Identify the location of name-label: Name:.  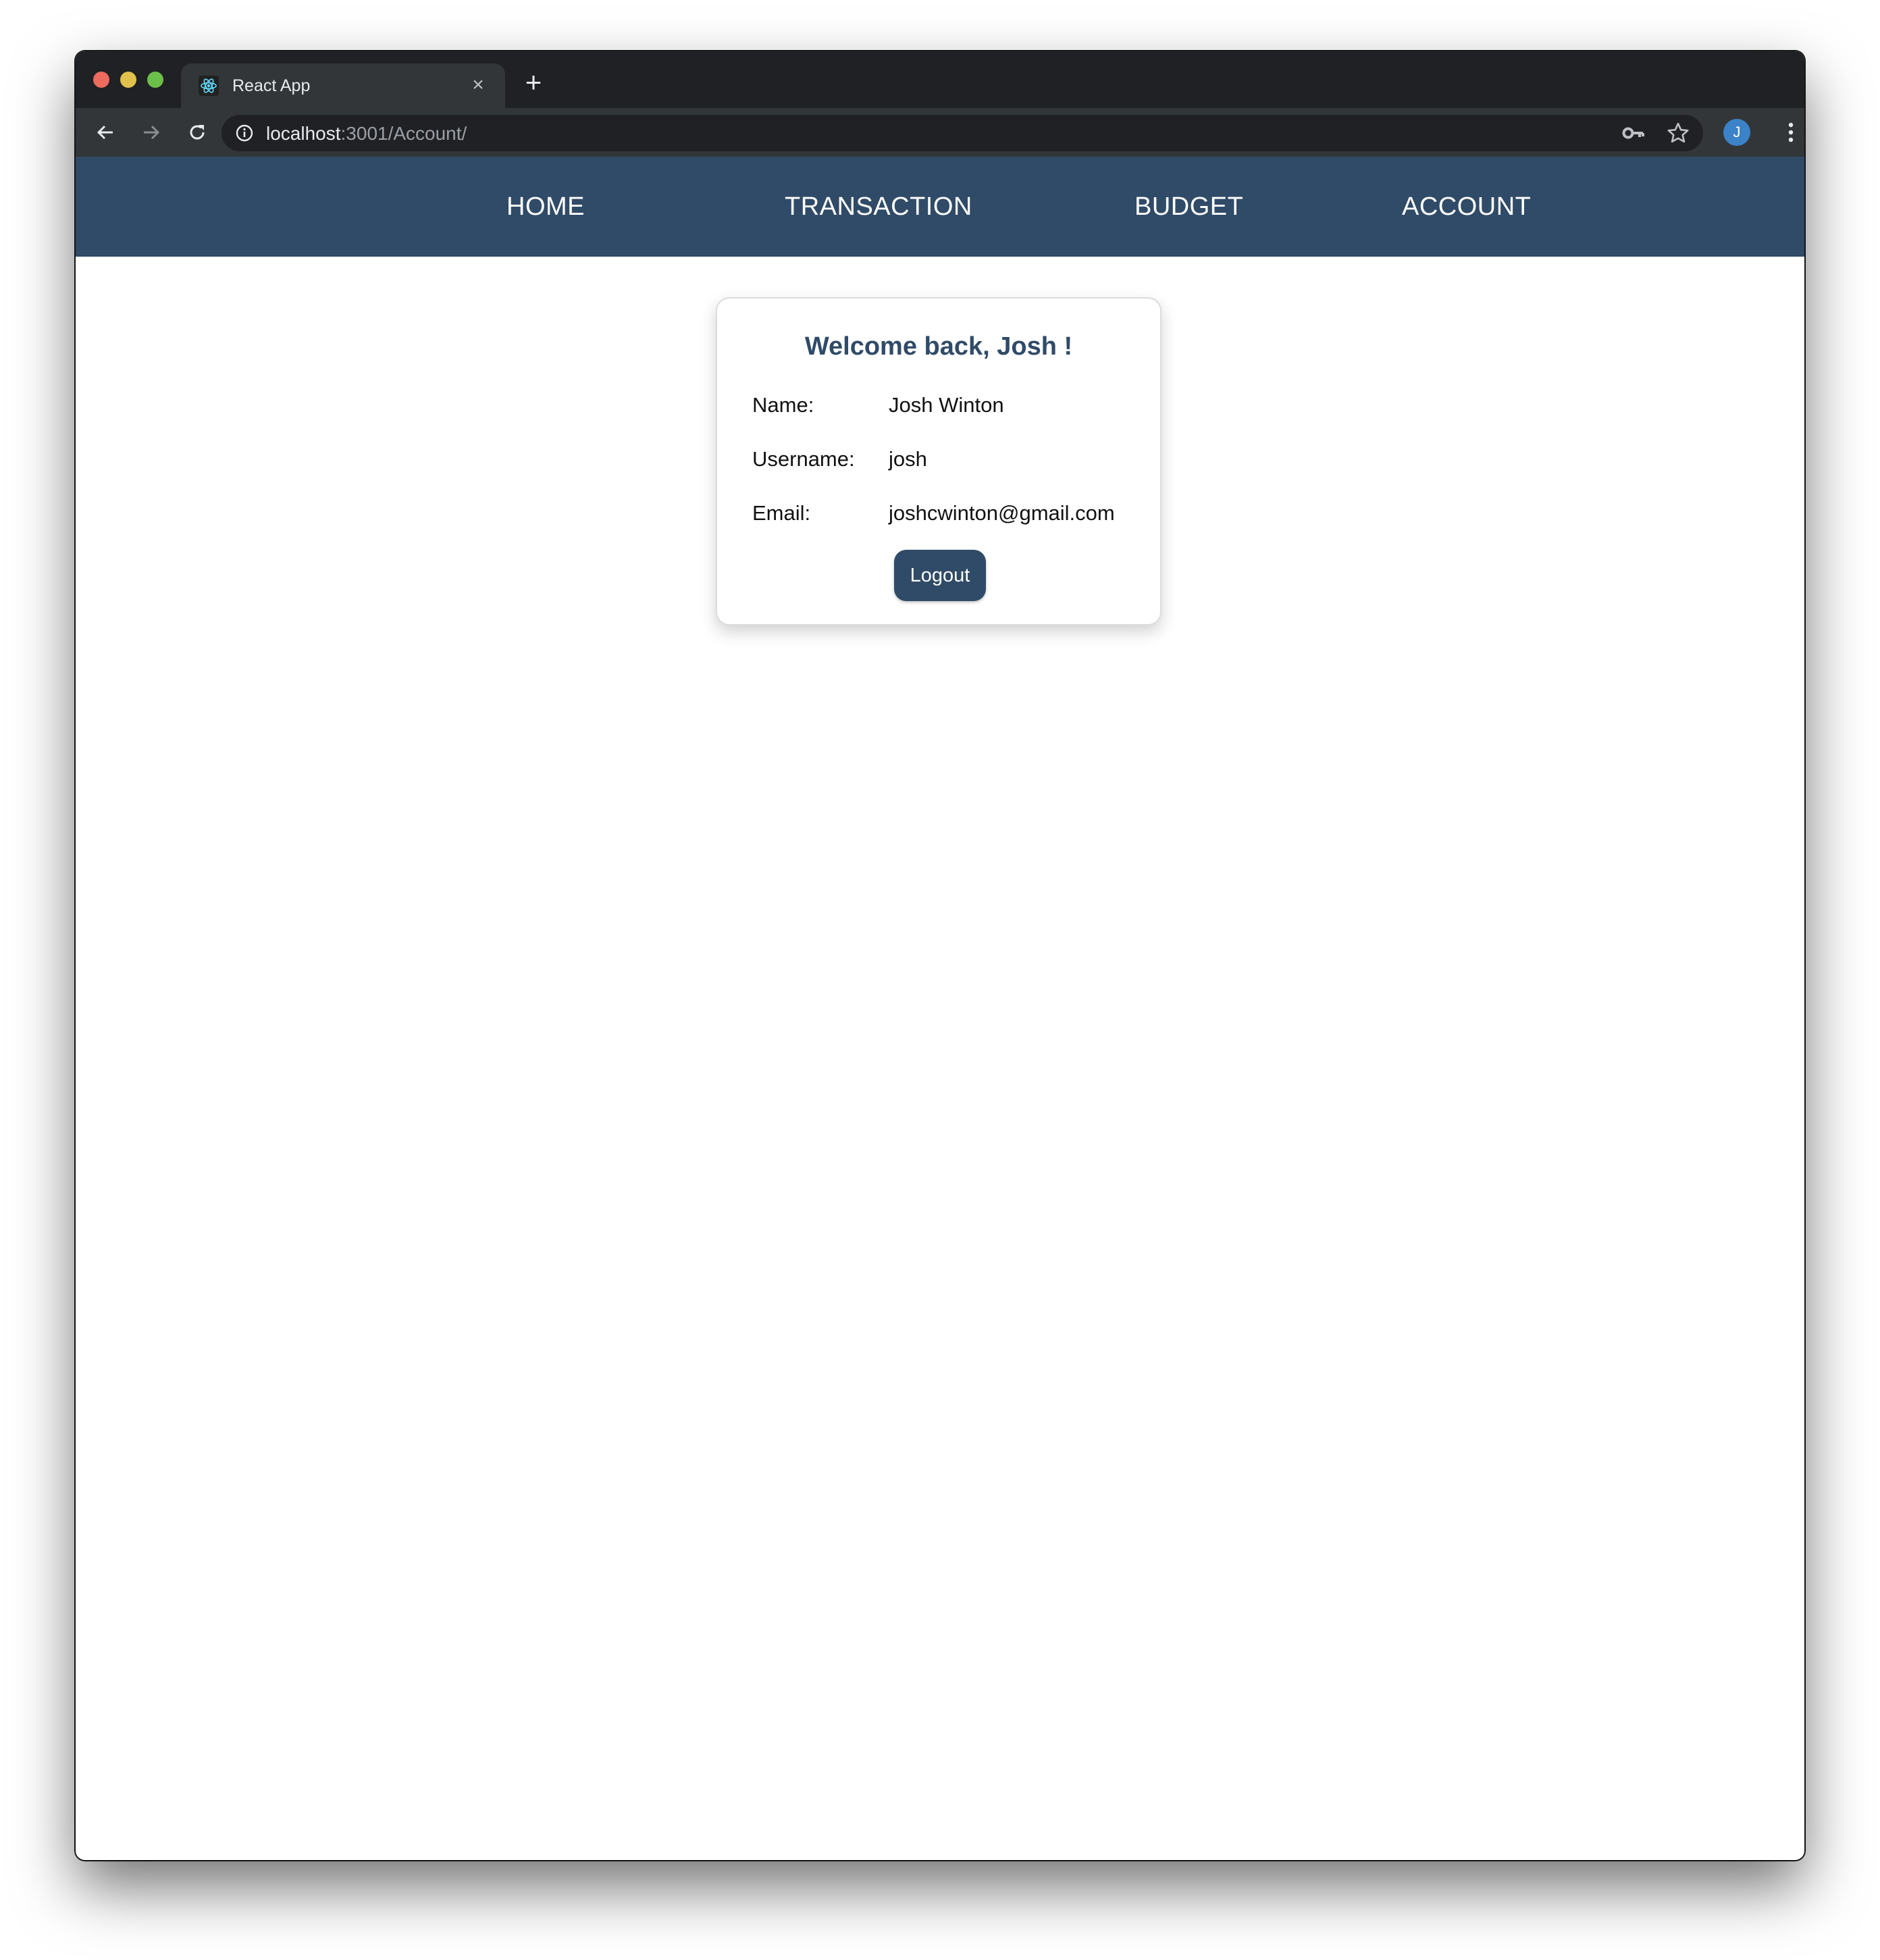
(783, 405).